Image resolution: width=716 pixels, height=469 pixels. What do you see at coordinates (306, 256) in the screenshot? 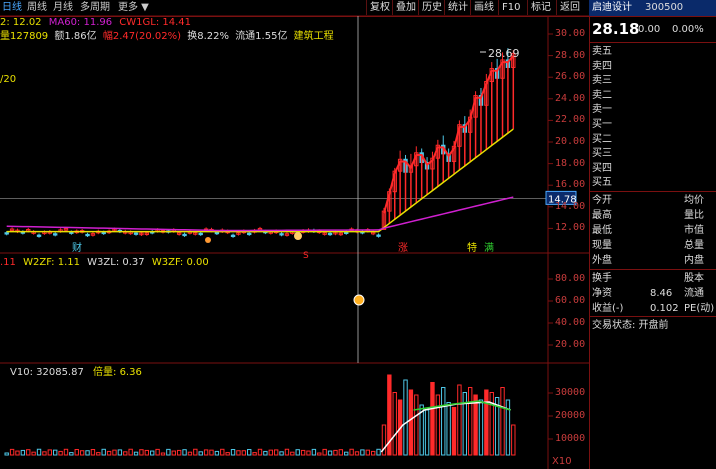
I see `s-marker: S` at bounding box center [306, 256].